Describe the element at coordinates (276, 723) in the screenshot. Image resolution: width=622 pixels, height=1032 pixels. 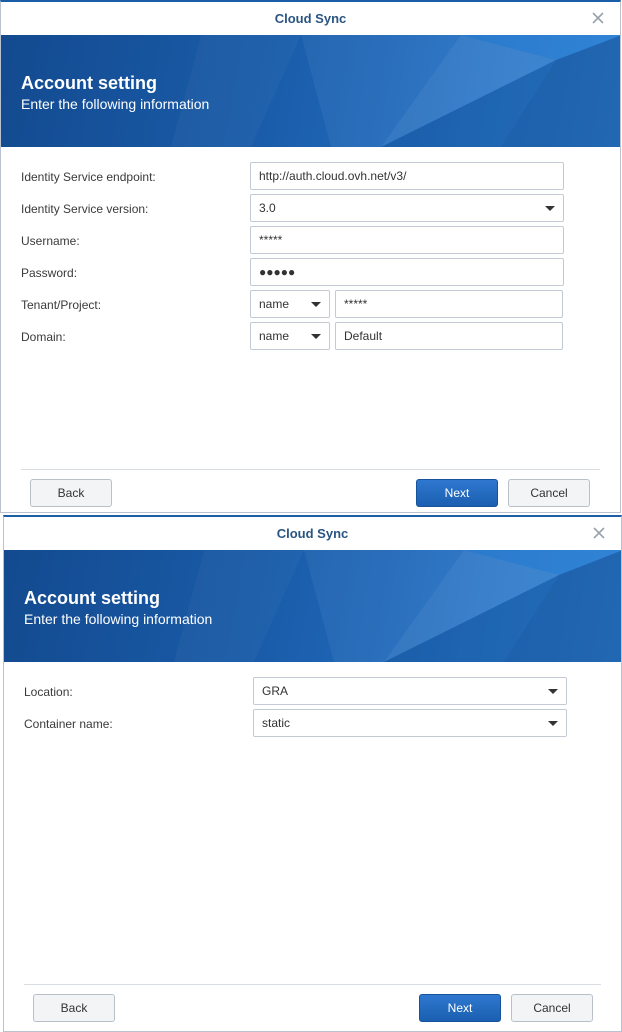
I see `container-value: static` at that location.